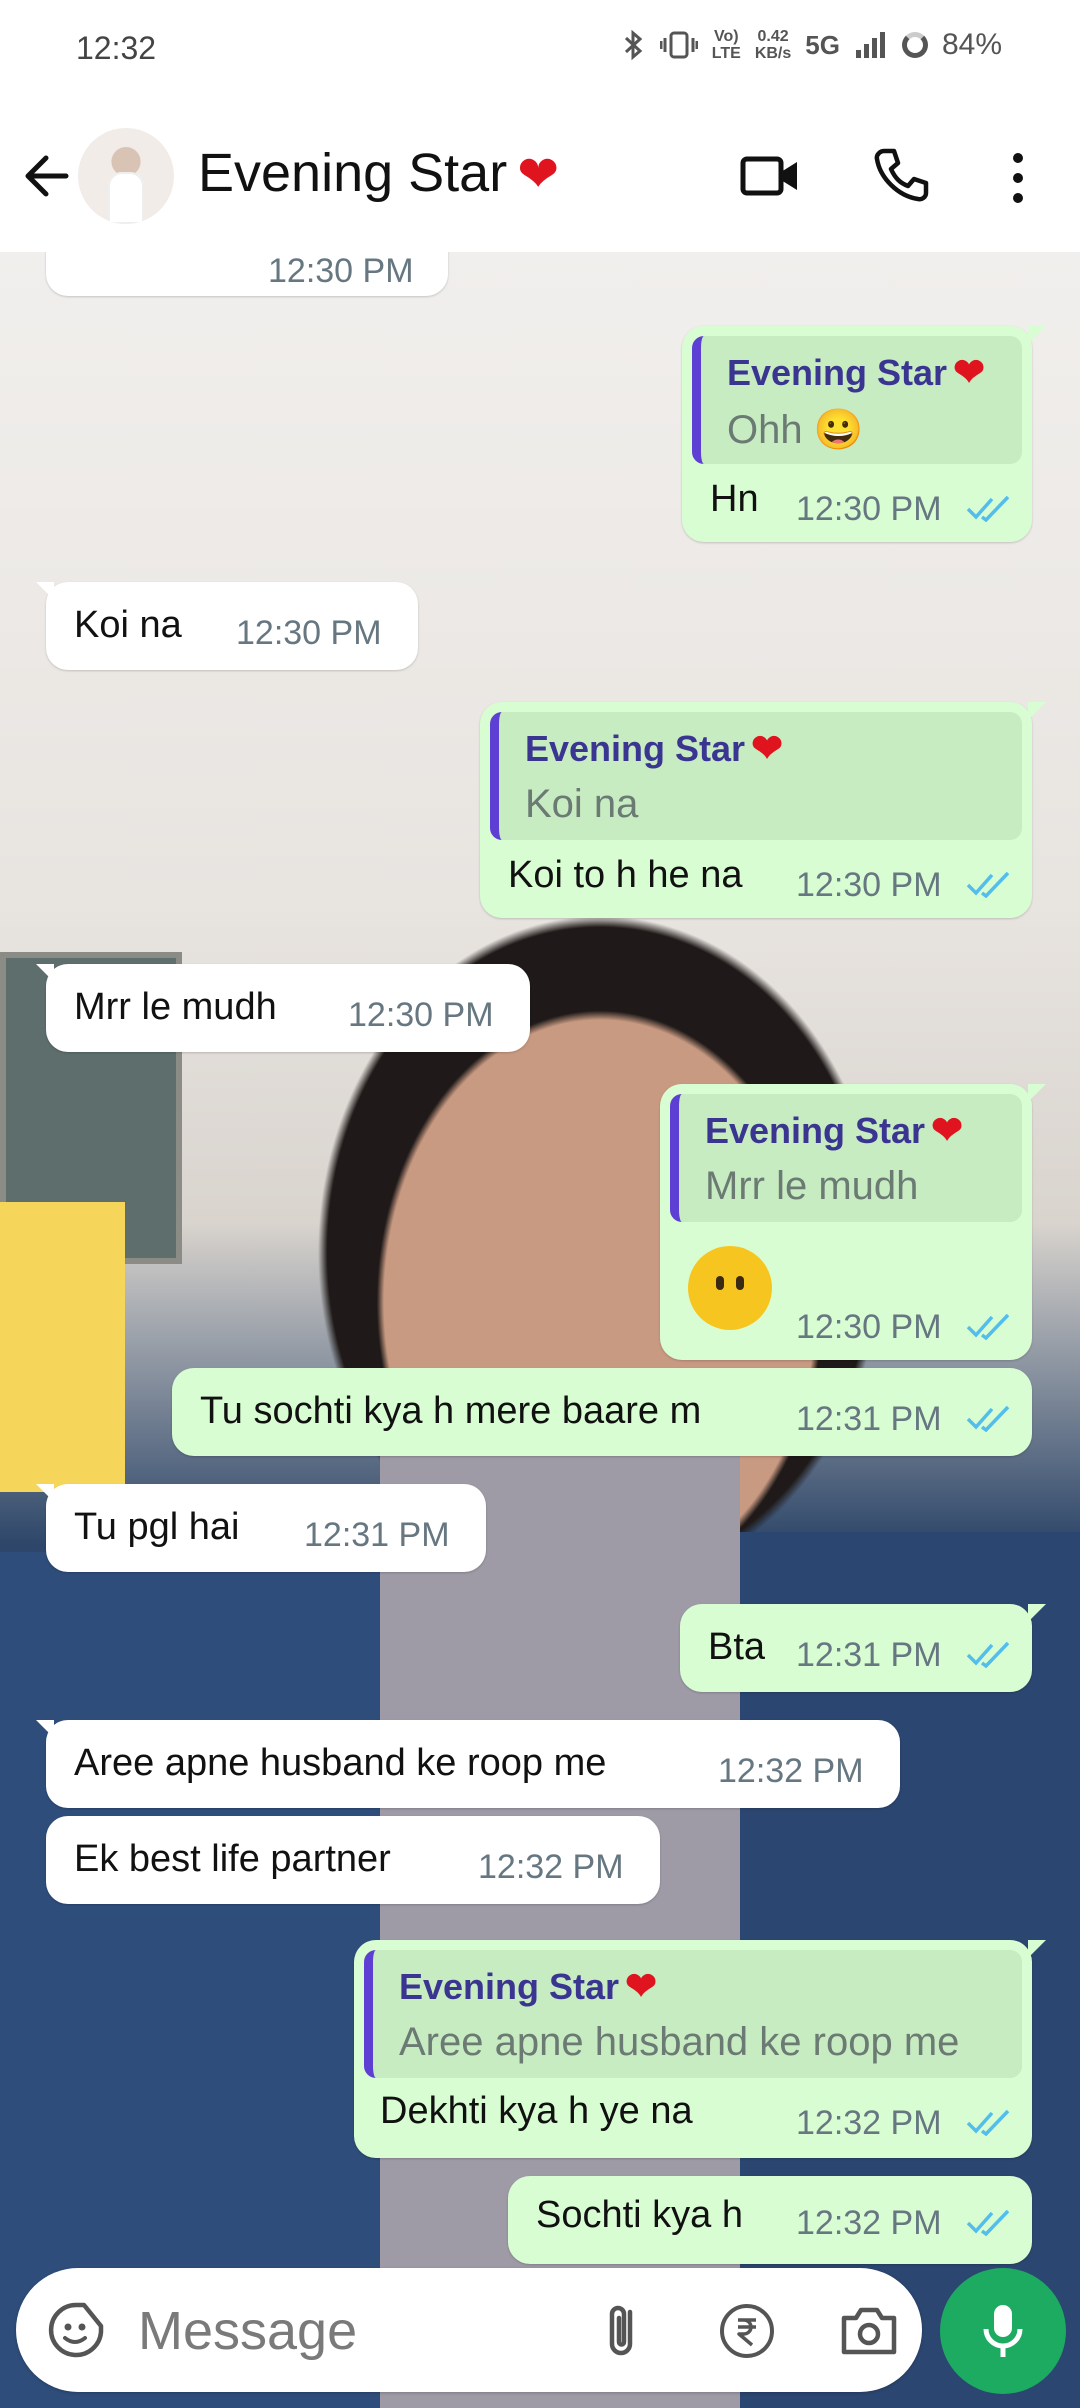 Image resolution: width=1080 pixels, height=2408 pixels. Describe the element at coordinates (737, 1647) in the screenshot. I see `message-text: Bta` at that location.